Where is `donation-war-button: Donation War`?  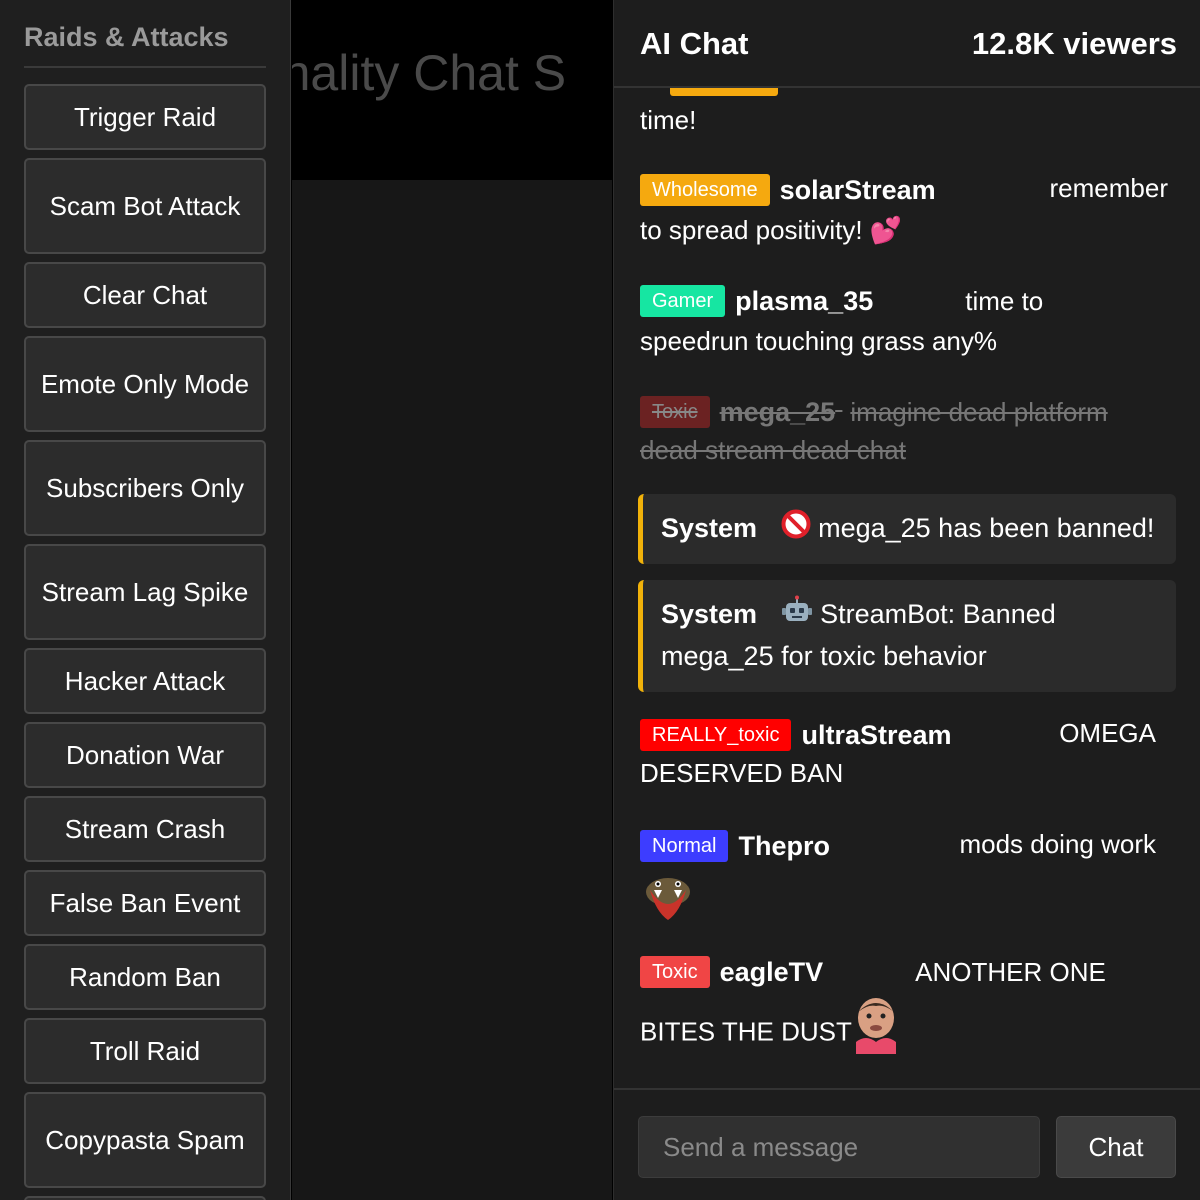 donation-war-button: Donation War is located at coordinates (145, 755).